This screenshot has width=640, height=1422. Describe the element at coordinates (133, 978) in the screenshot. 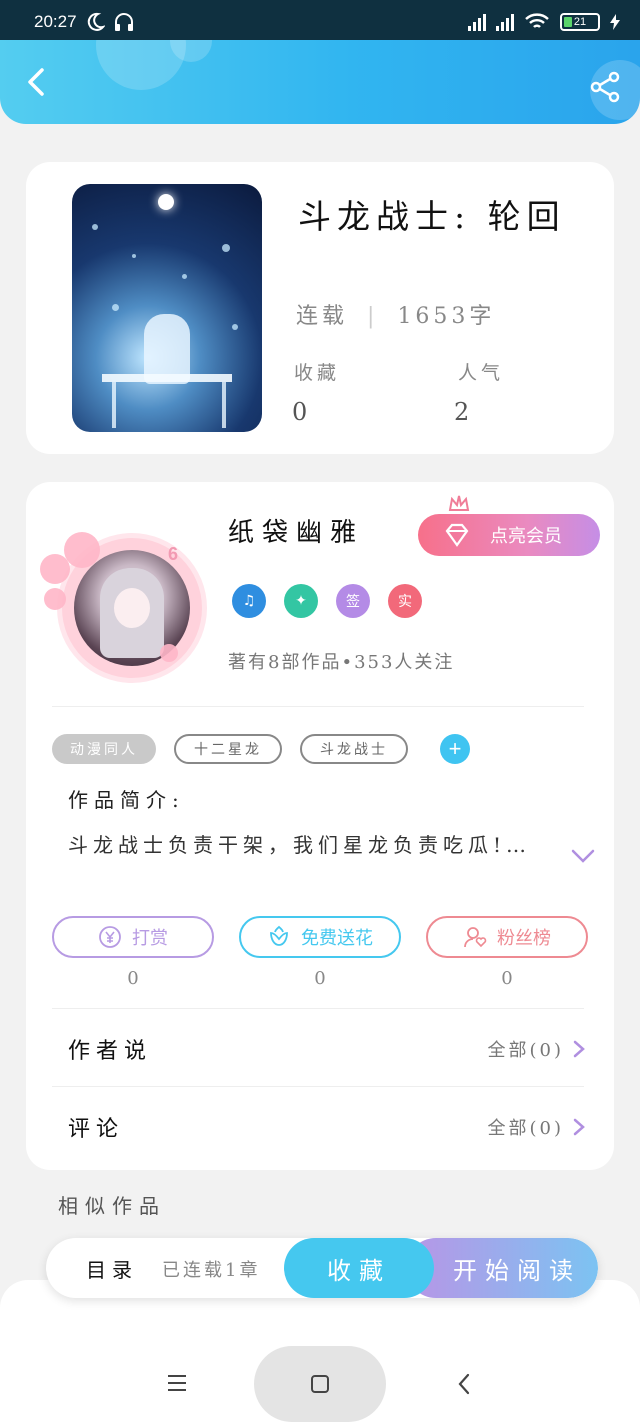

I see `reward-count: 0` at that location.